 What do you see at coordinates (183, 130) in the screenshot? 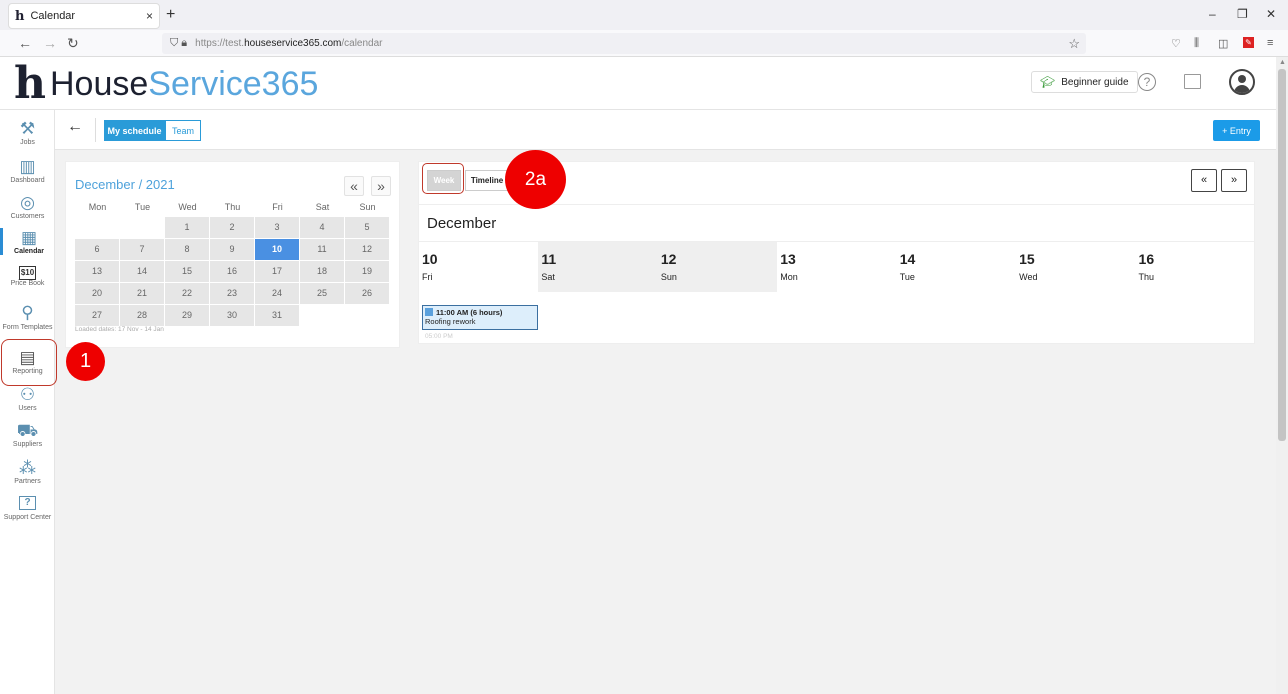
I see `team-button: Team` at bounding box center [183, 130].